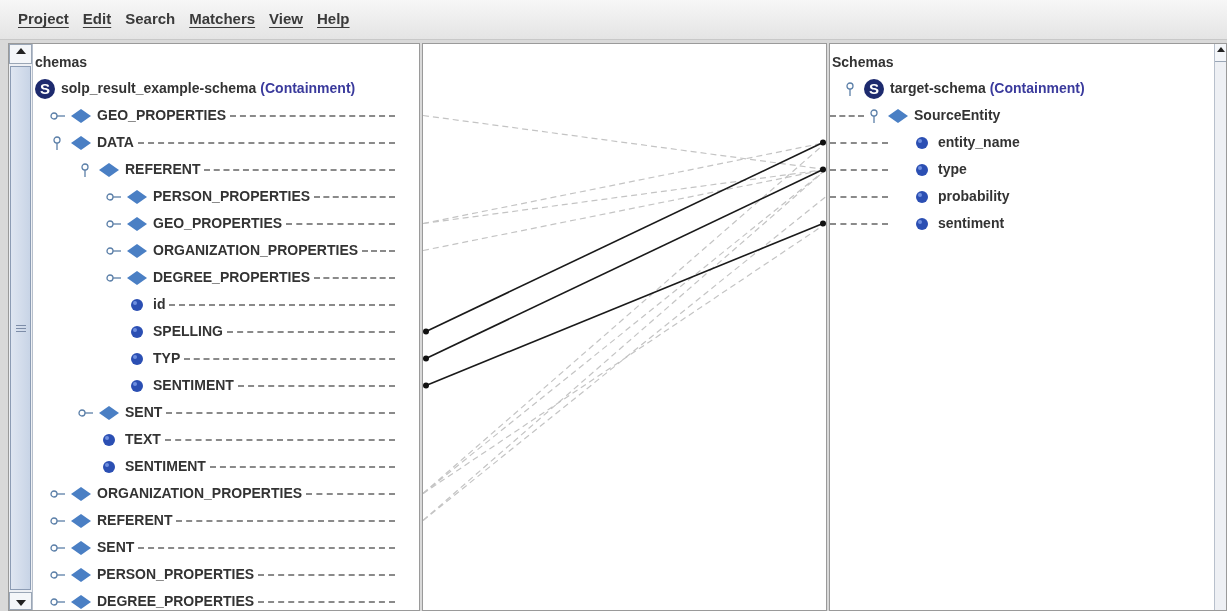 This screenshot has height=611, width=1227. What do you see at coordinates (222, 19) in the screenshot?
I see `menu-item: Matchers` at bounding box center [222, 19].